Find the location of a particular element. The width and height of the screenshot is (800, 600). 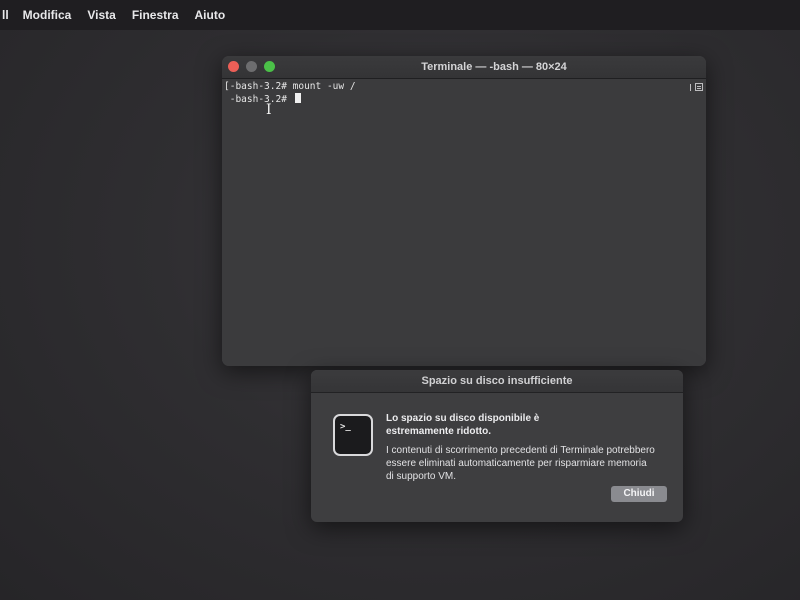

terminal-titlebar: Terminale — -bash — 80×24 is located at coordinates (464, 67).